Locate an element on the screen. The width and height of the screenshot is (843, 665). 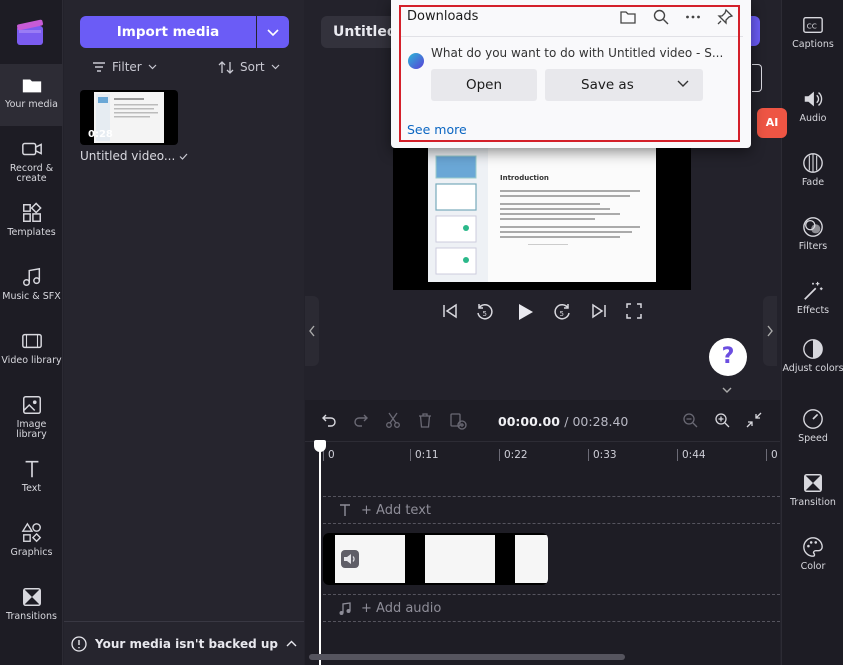
nav-your-media: Your media is located at coordinates (31, 95).